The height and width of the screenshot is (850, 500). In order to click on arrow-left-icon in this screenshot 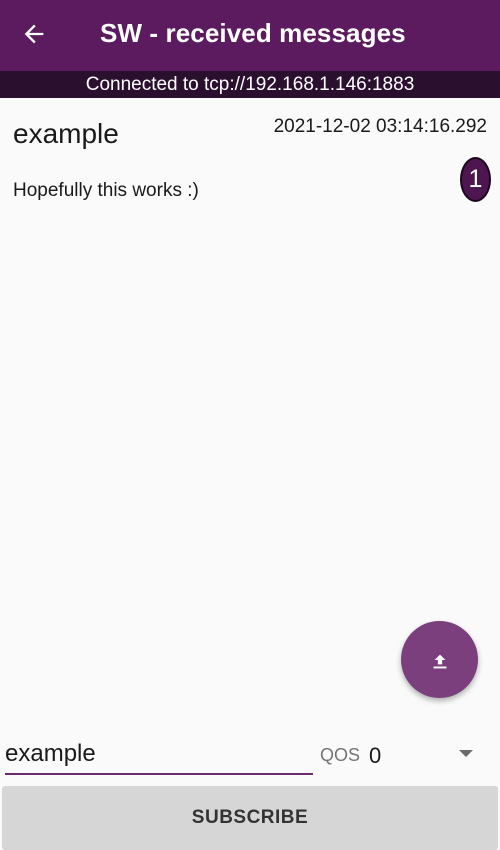, I will do `click(34, 34)`.